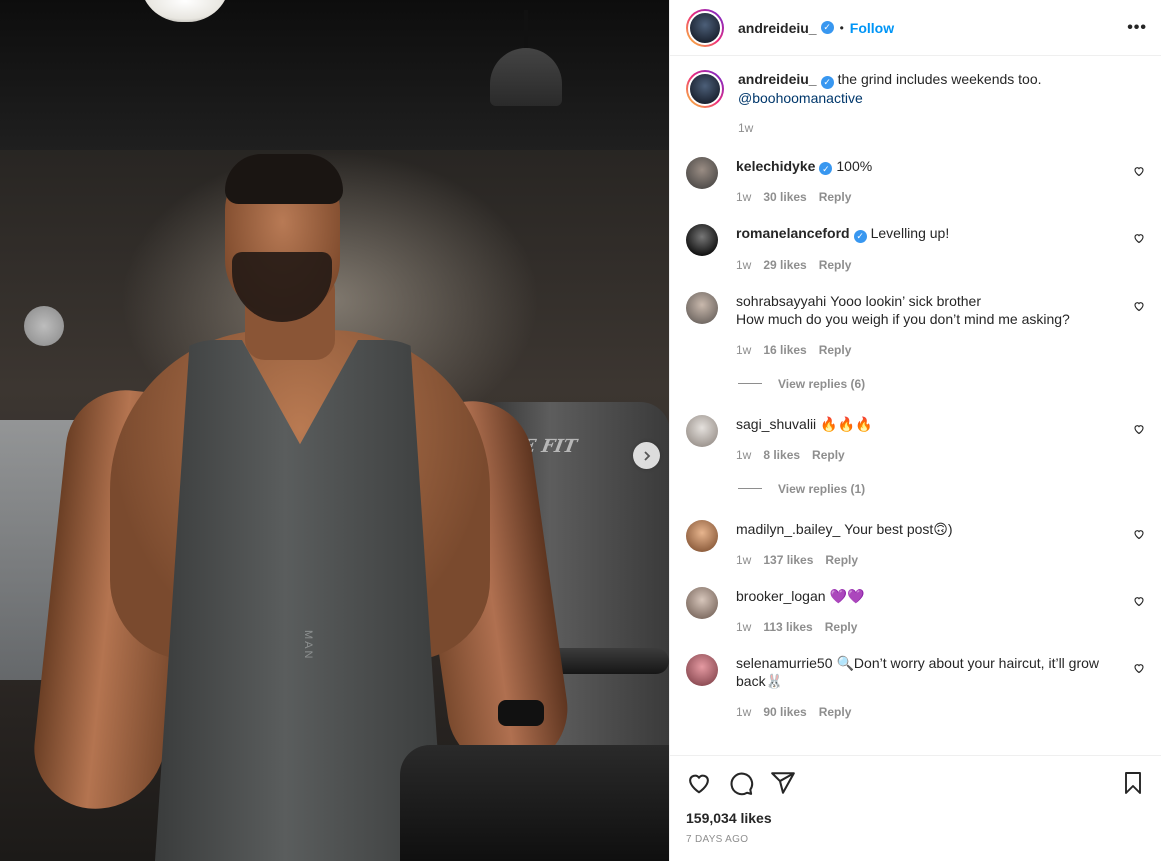  Describe the element at coordinates (822, 383) in the screenshot. I see `view-replies-label: View replies (6)` at that location.